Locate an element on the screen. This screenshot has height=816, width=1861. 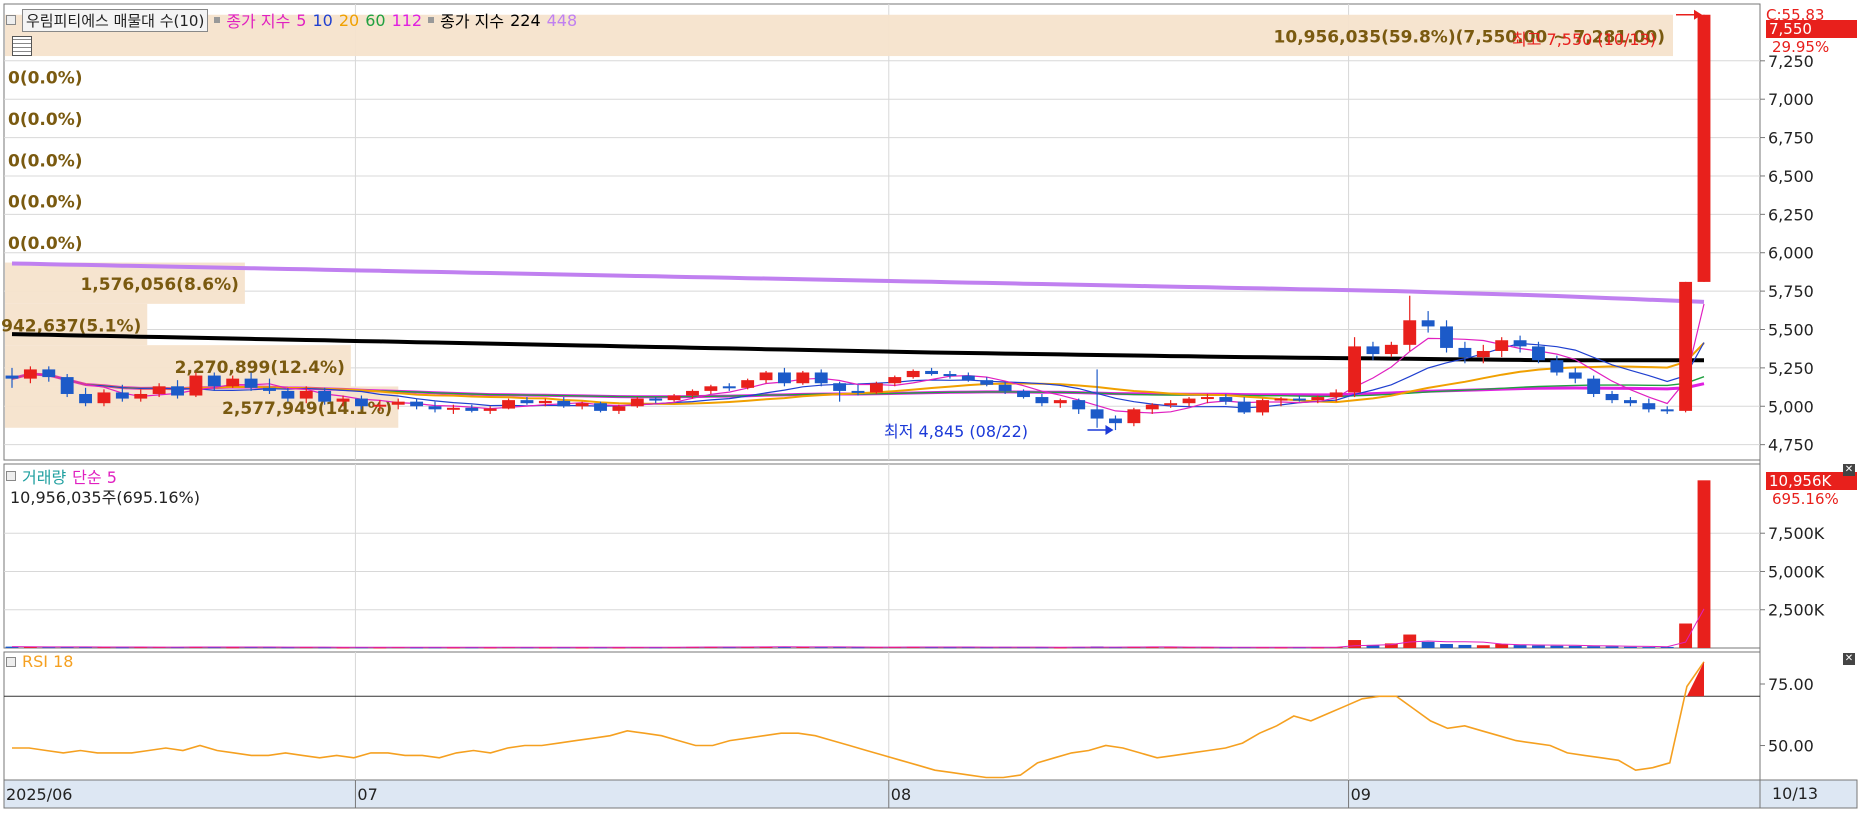
close-volume-panel-icon: ✕ is located at coordinates (1849, 470).